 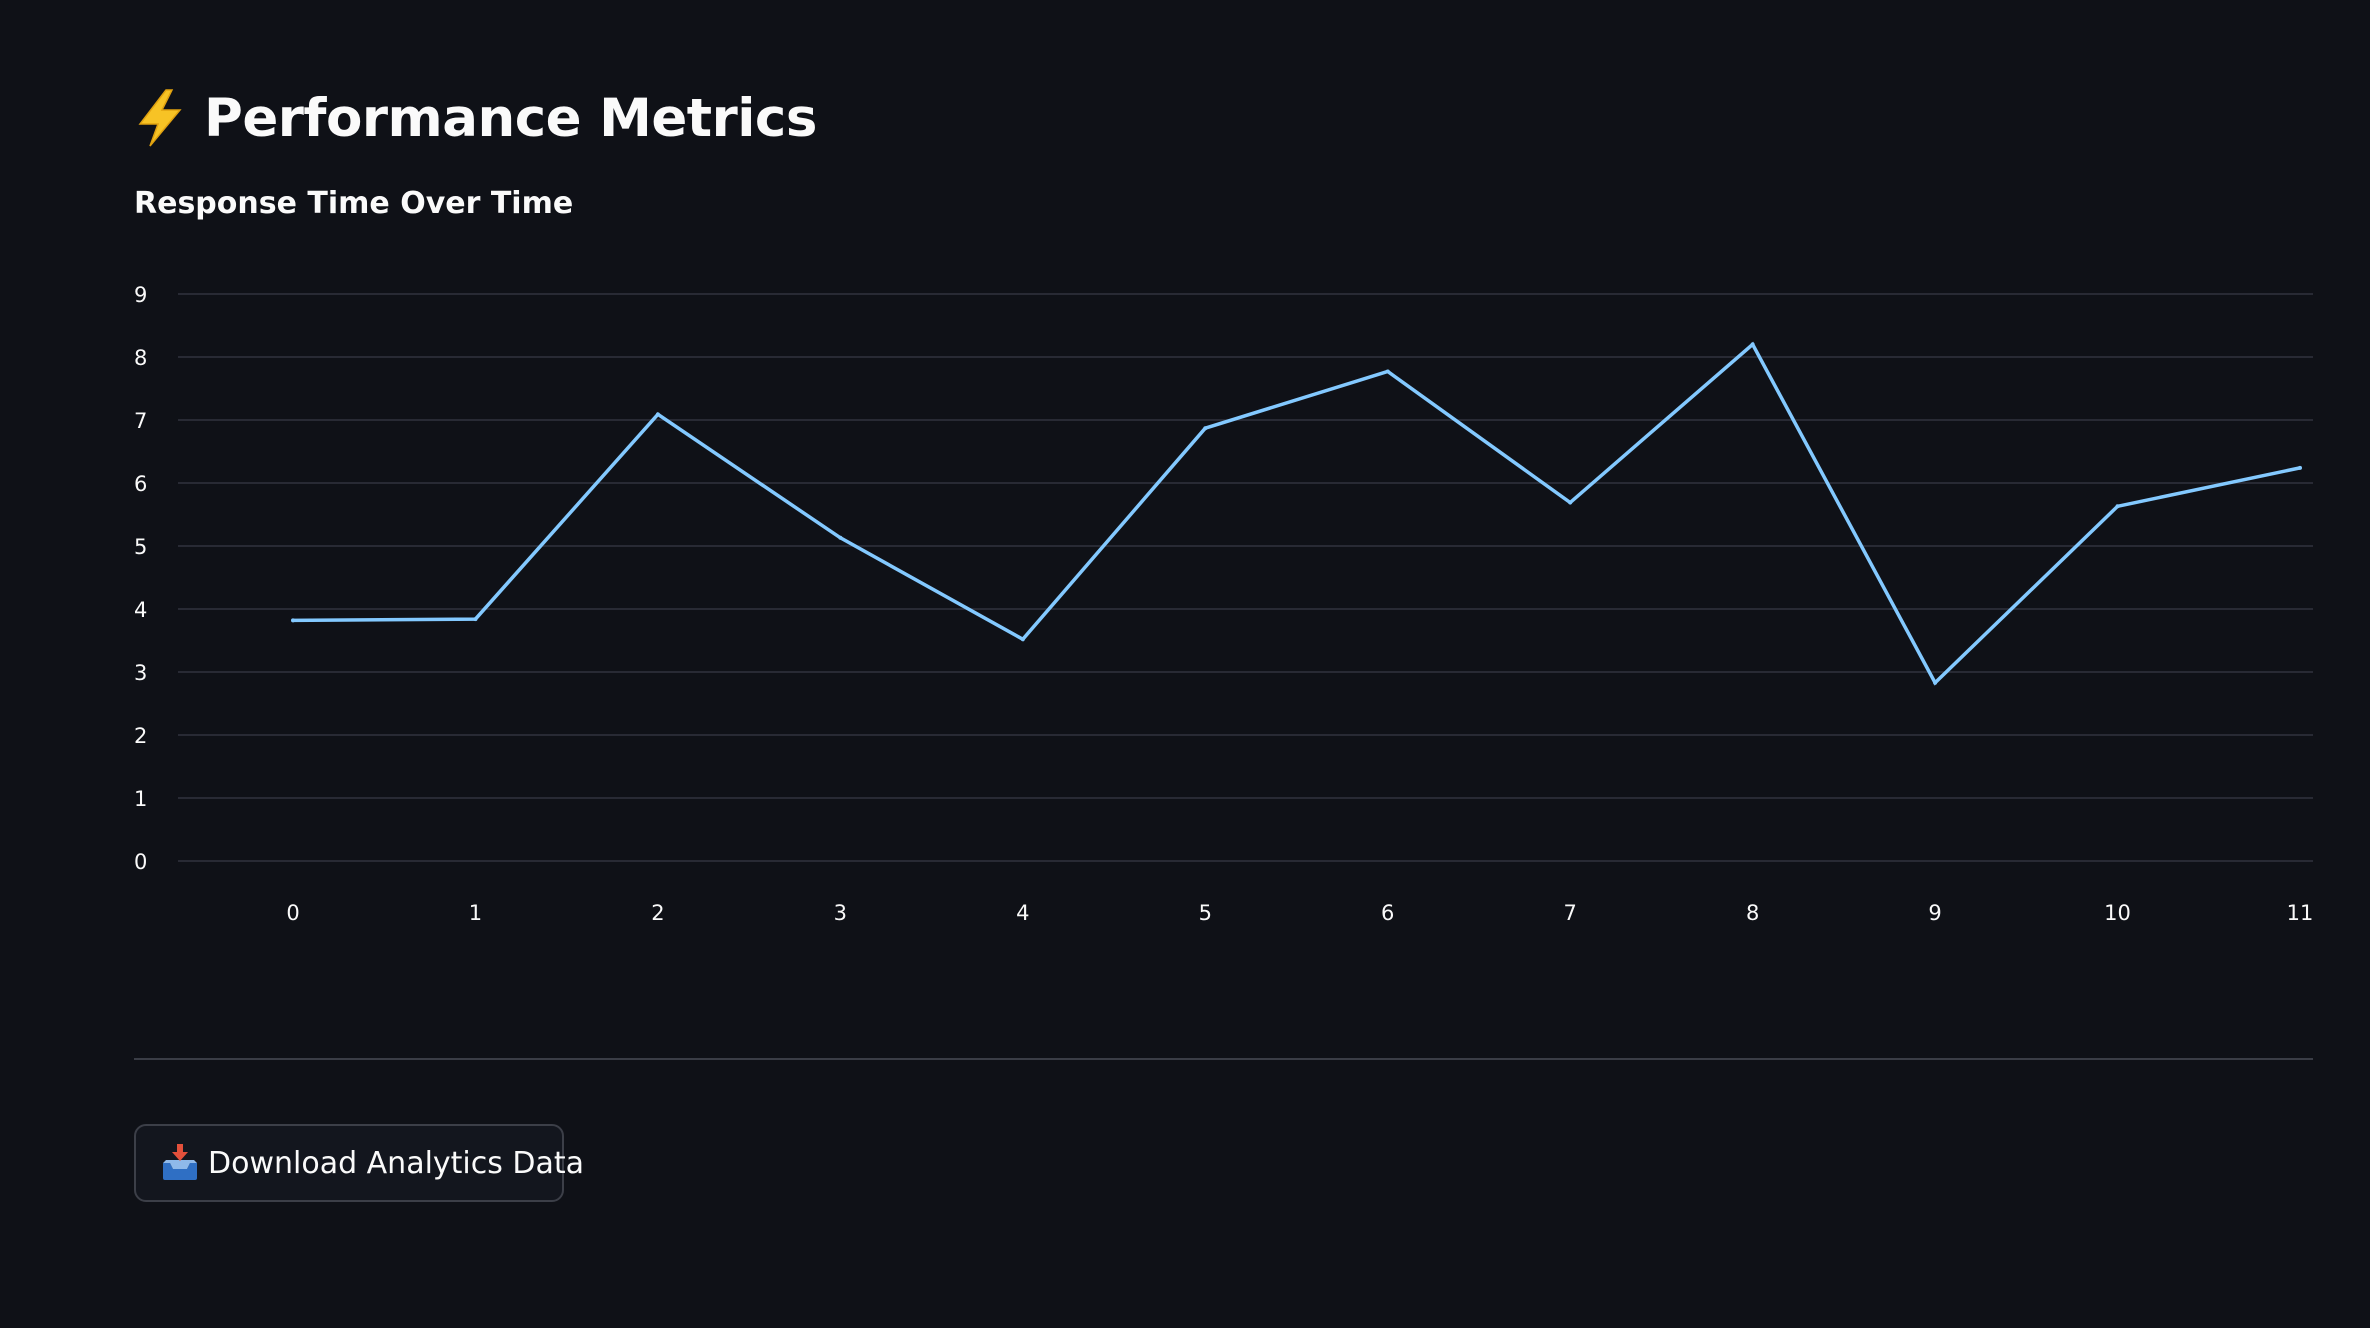 What do you see at coordinates (140, 673) in the screenshot?
I see `y-tick-label: 3` at bounding box center [140, 673].